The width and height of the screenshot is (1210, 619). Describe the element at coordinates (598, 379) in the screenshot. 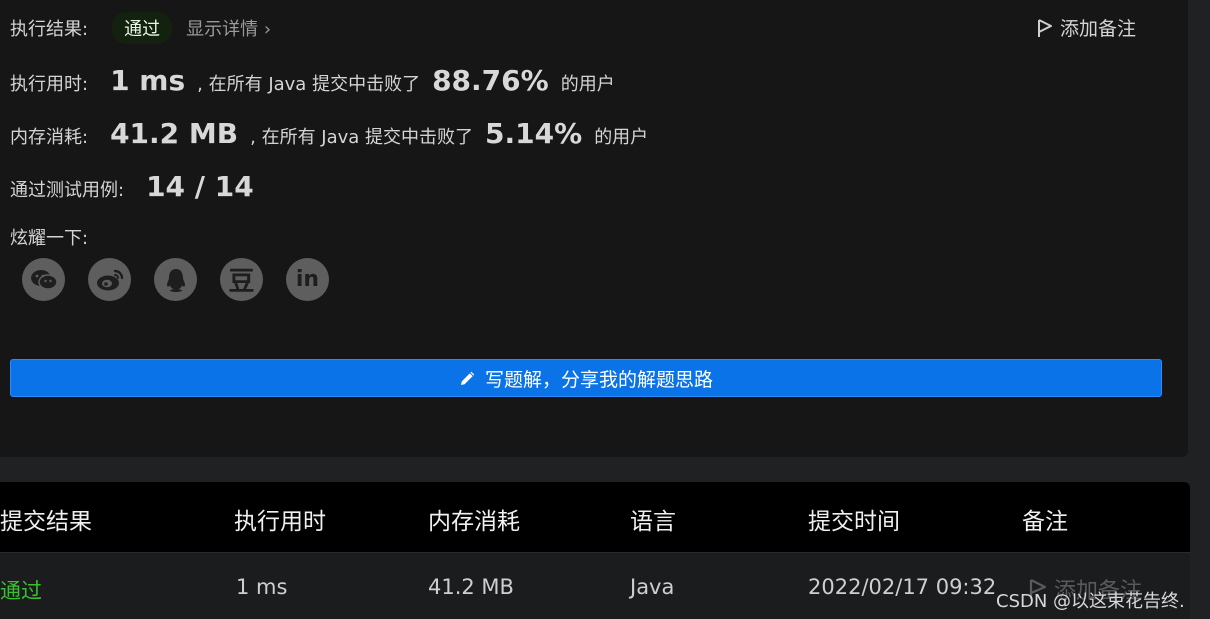

I see `write-solution-label: 写题解，分享我的解题思路` at that location.